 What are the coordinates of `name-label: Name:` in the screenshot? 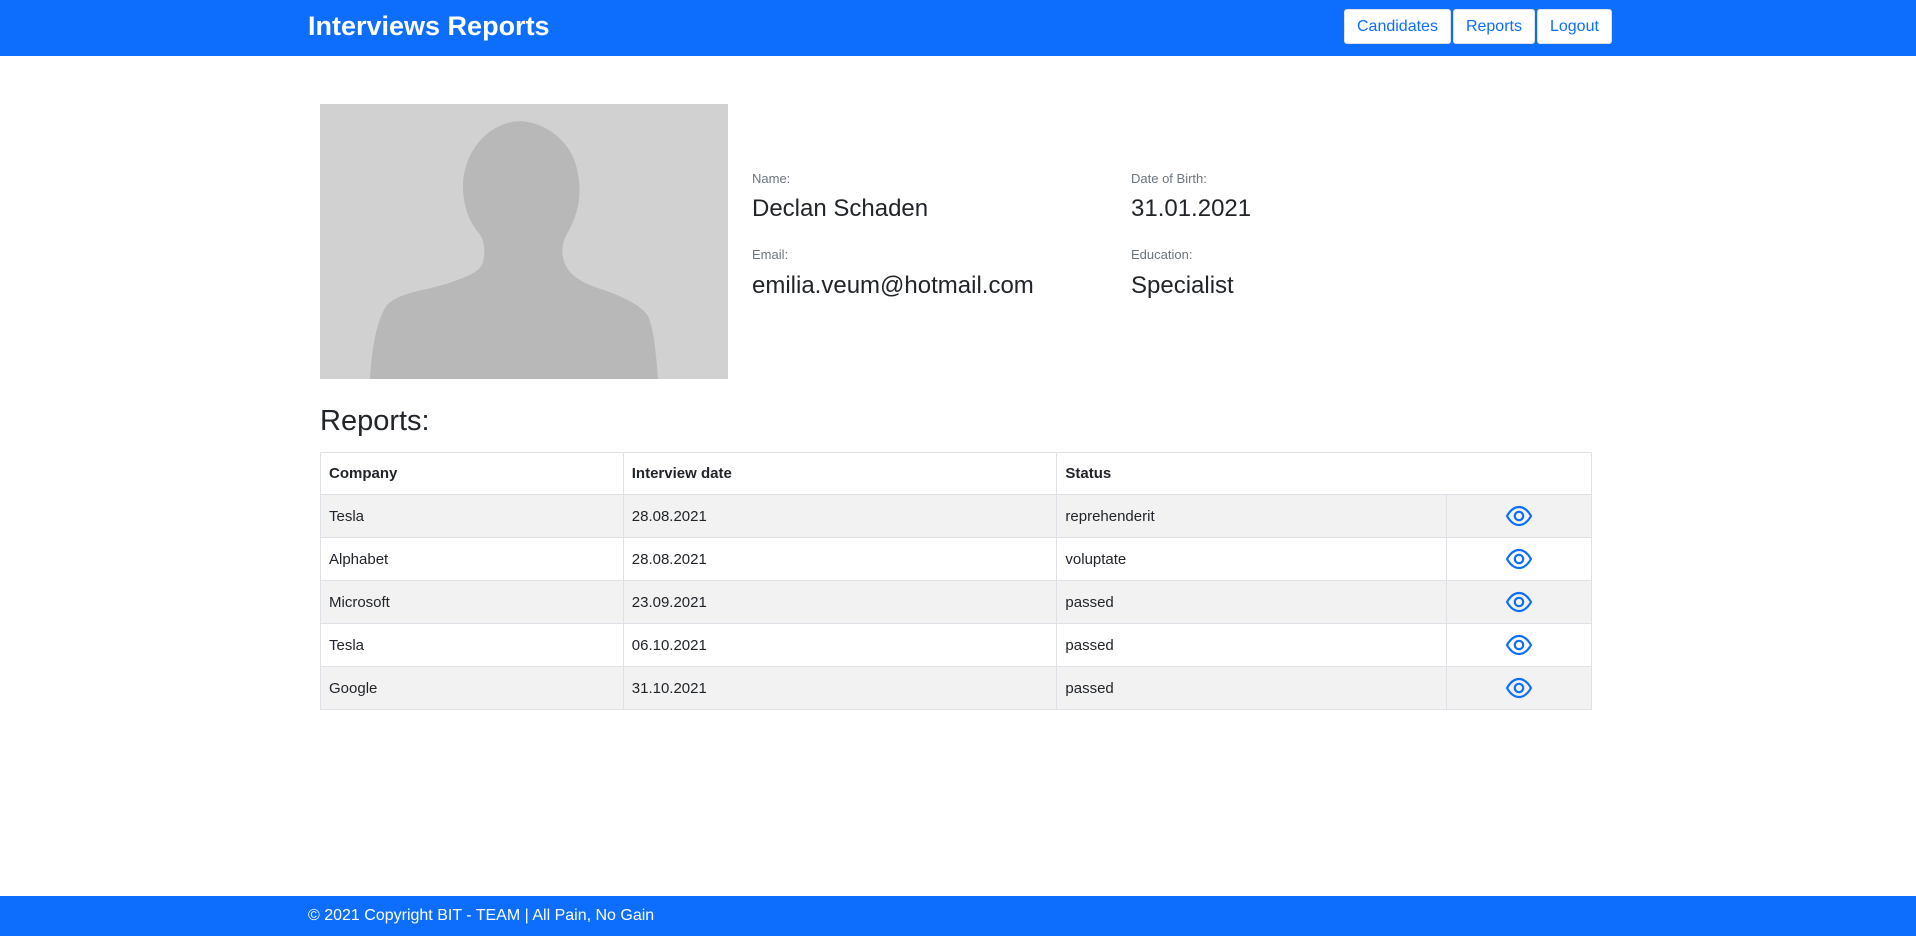 It's located at (771, 178).